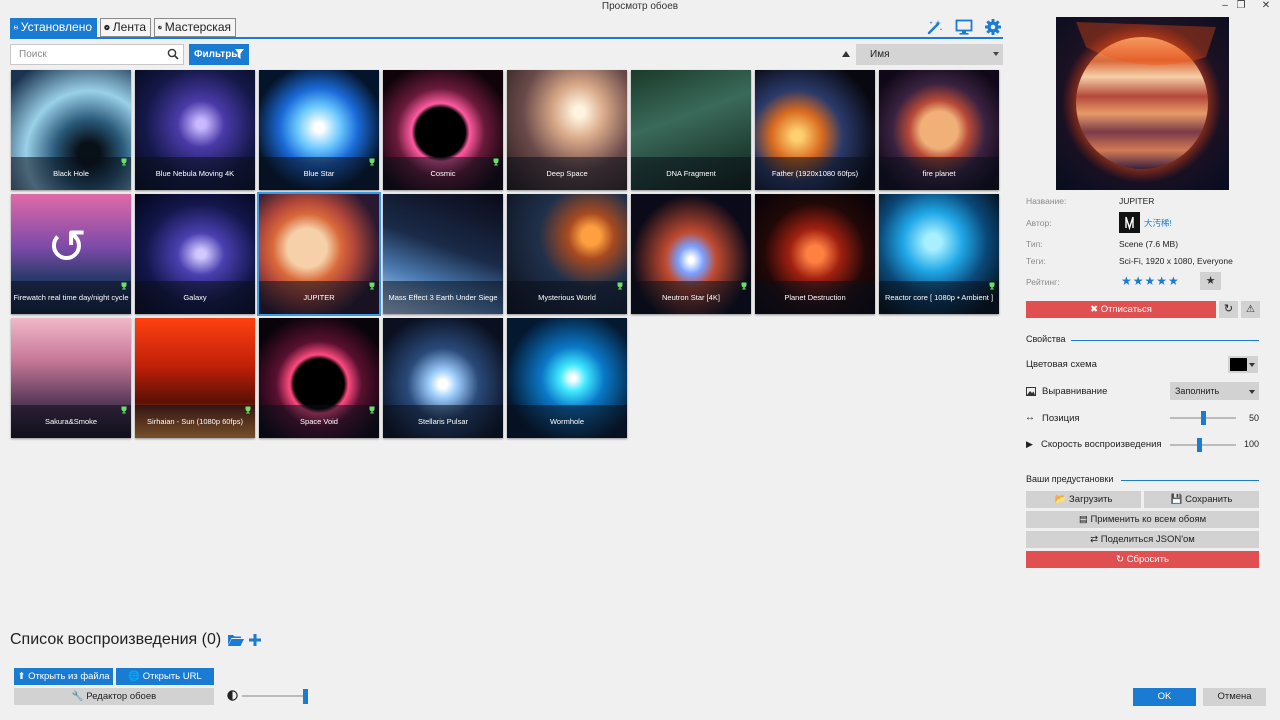 This screenshot has width=1280, height=720. What do you see at coordinates (567, 378) in the screenshot?
I see `wallpaper-tile: Wormhole` at bounding box center [567, 378].